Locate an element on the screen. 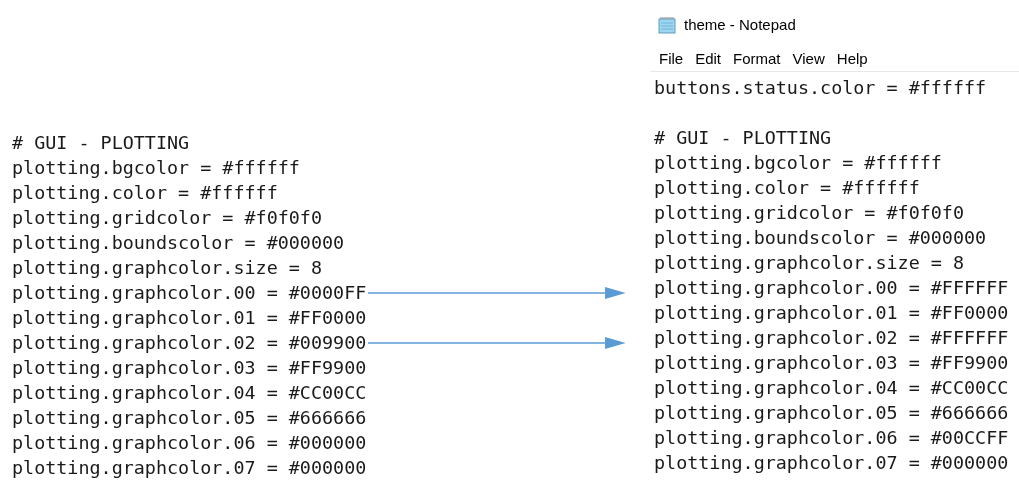 This screenshot has height=480, width=1019. menu-item: File is located at coordinates (671, 59).